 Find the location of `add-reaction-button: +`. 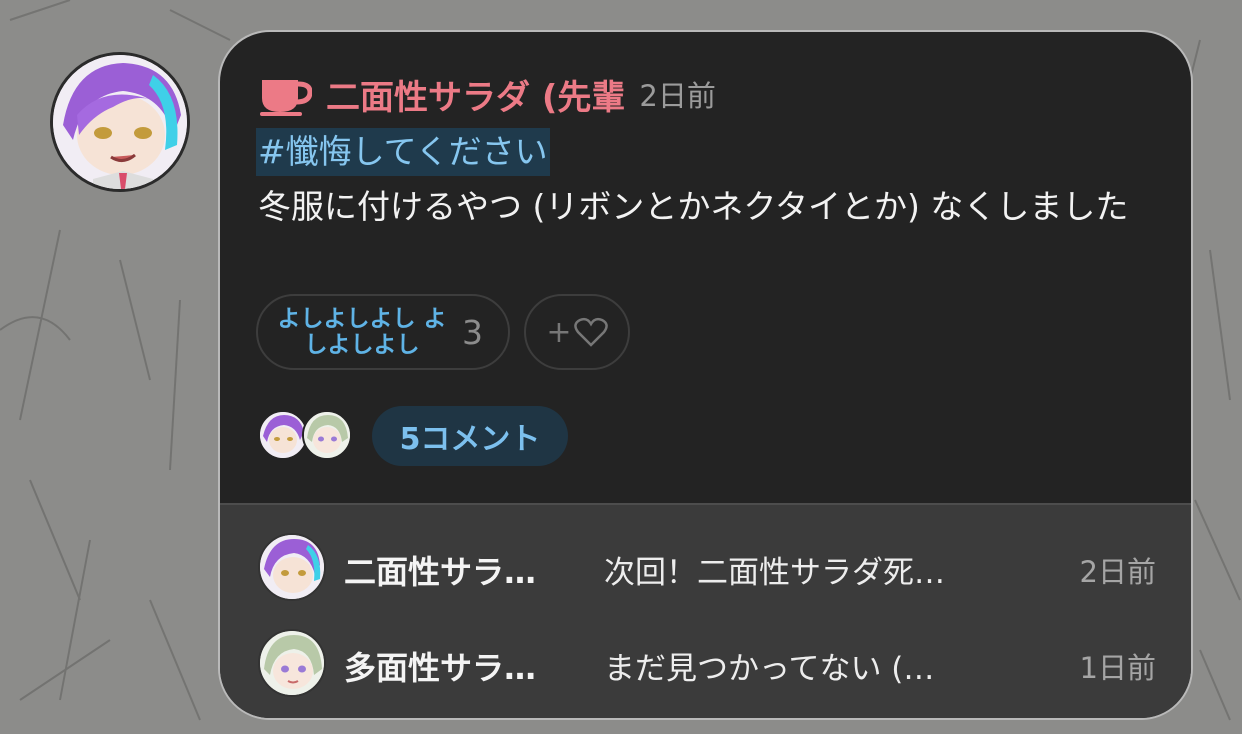

add-reaction-button: + is located at coordinates (577, 332).